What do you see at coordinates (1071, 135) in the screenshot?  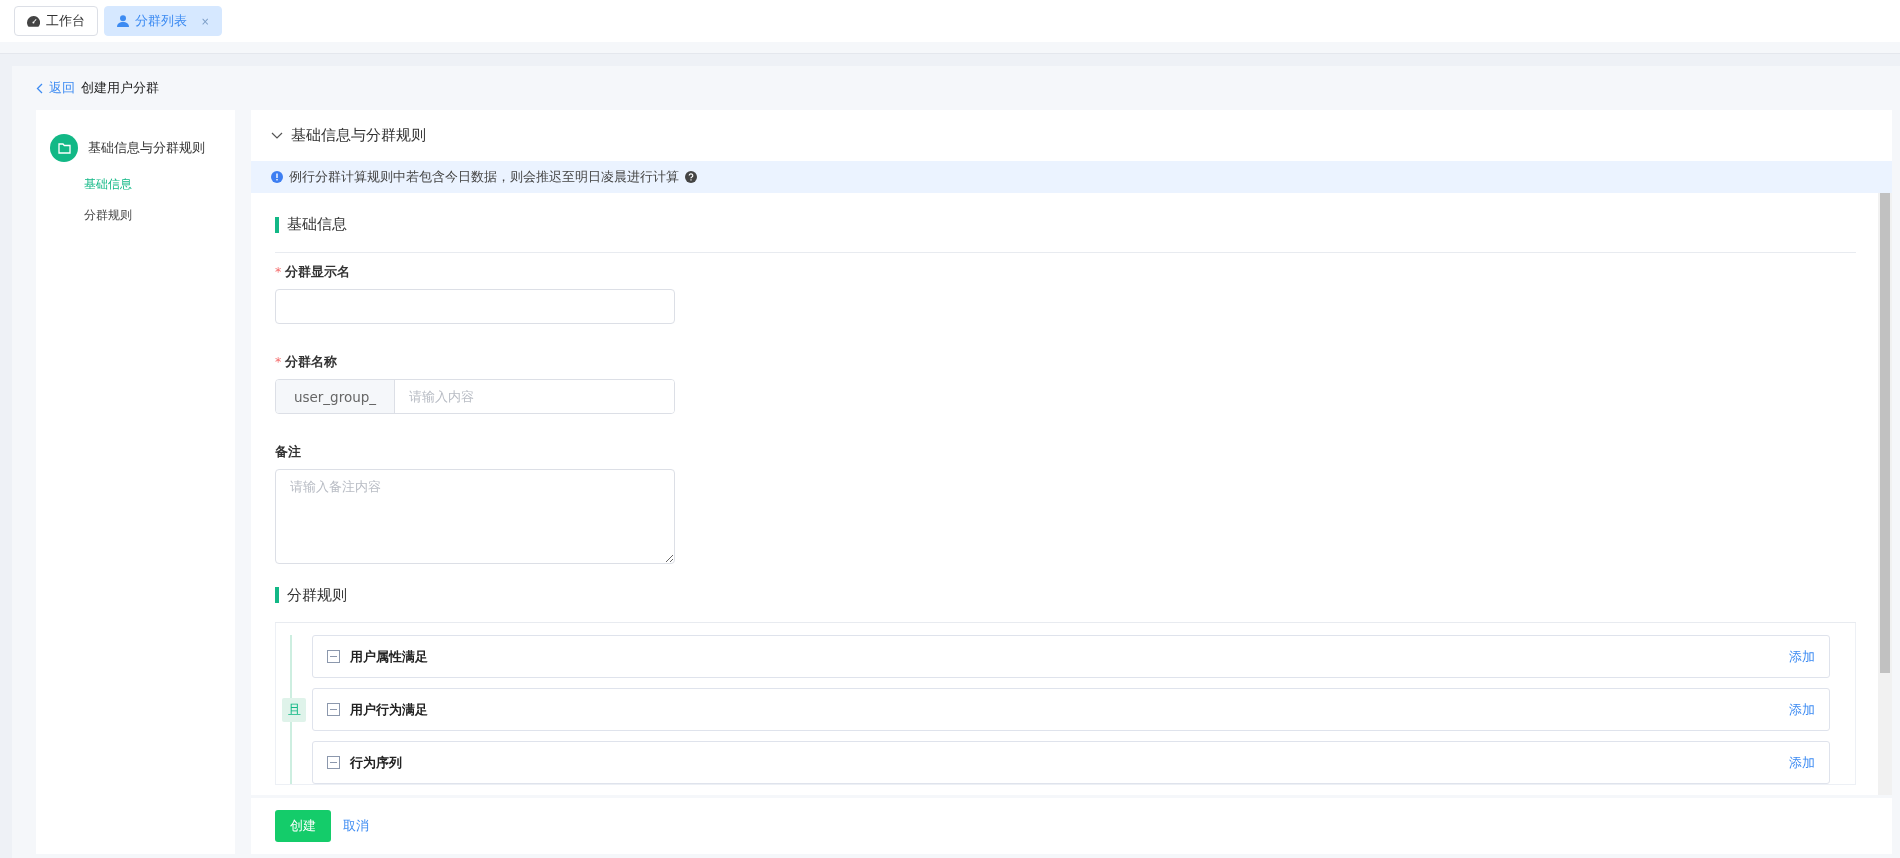 I see `collapse-header: 基础信息与分群规则` at bounding box center [1071, 135].